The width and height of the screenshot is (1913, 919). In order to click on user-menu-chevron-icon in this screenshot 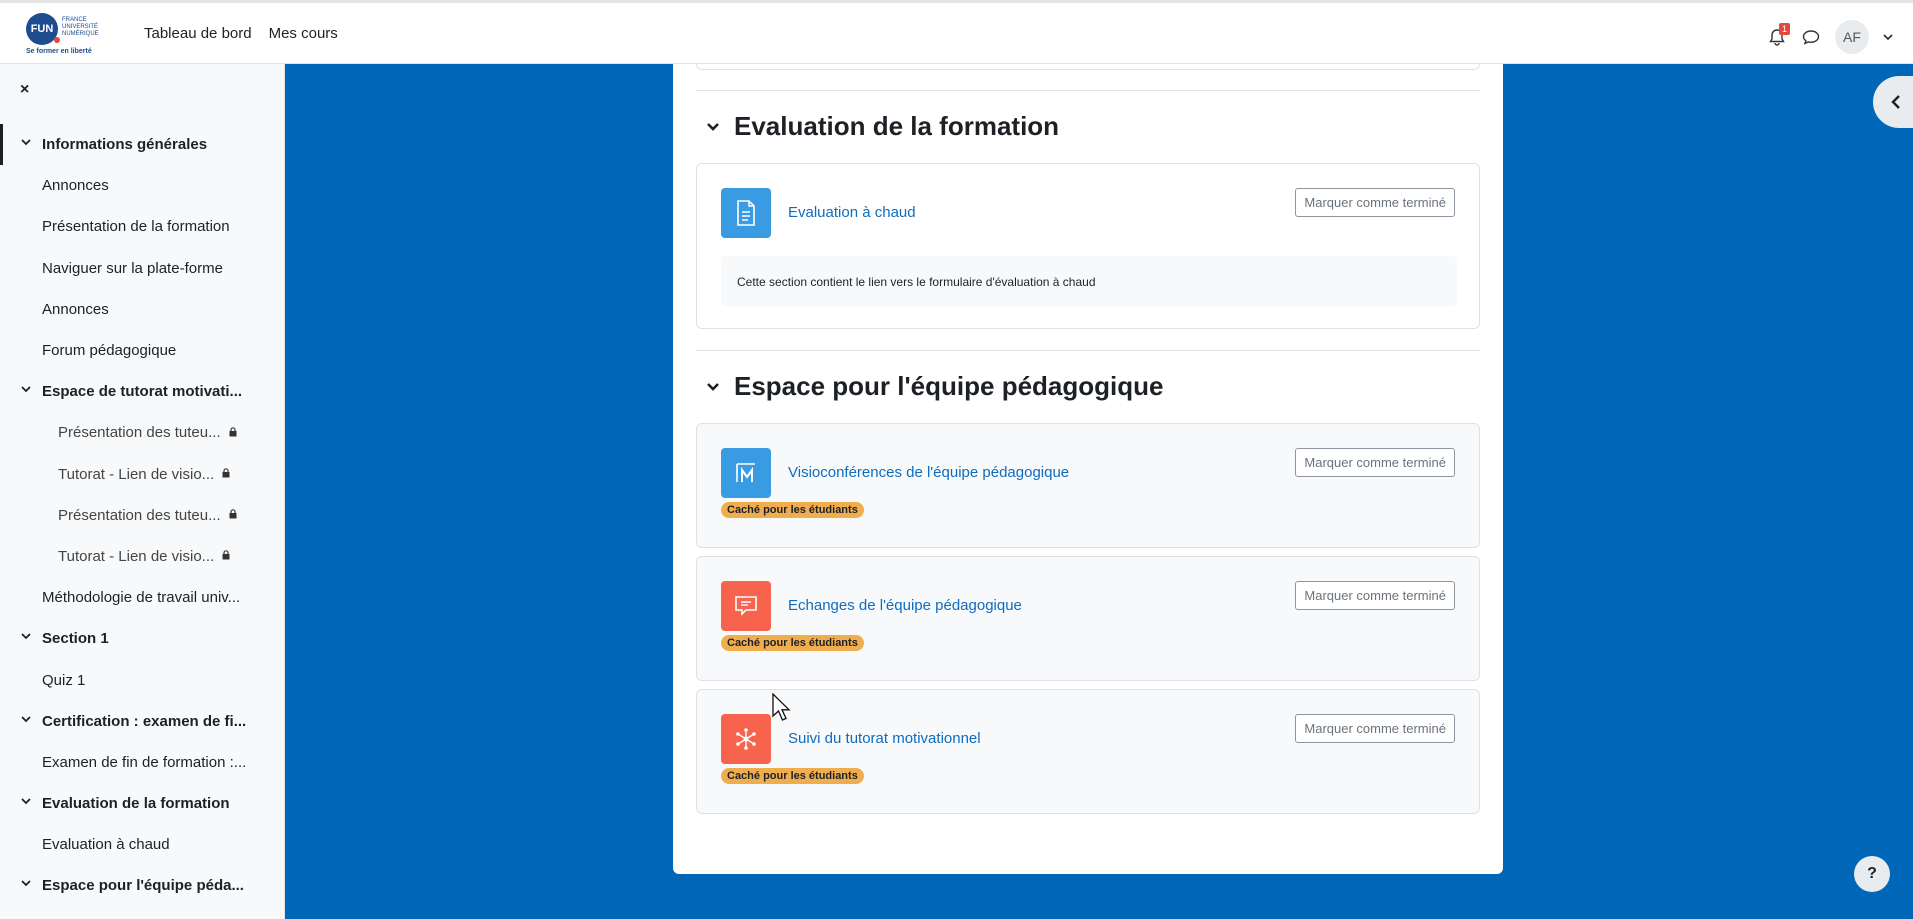, I will do `click(1888, 37)`.